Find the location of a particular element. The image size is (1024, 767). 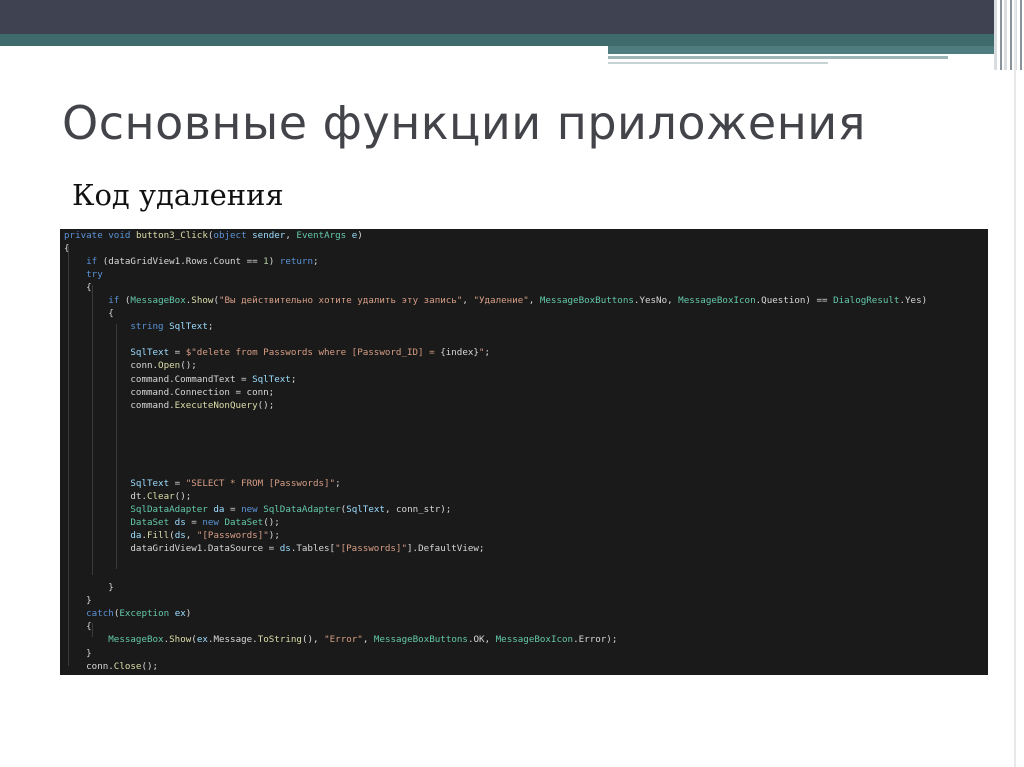

code-token: dataGridView1.DataSource = is located at coordinates (172, 549).